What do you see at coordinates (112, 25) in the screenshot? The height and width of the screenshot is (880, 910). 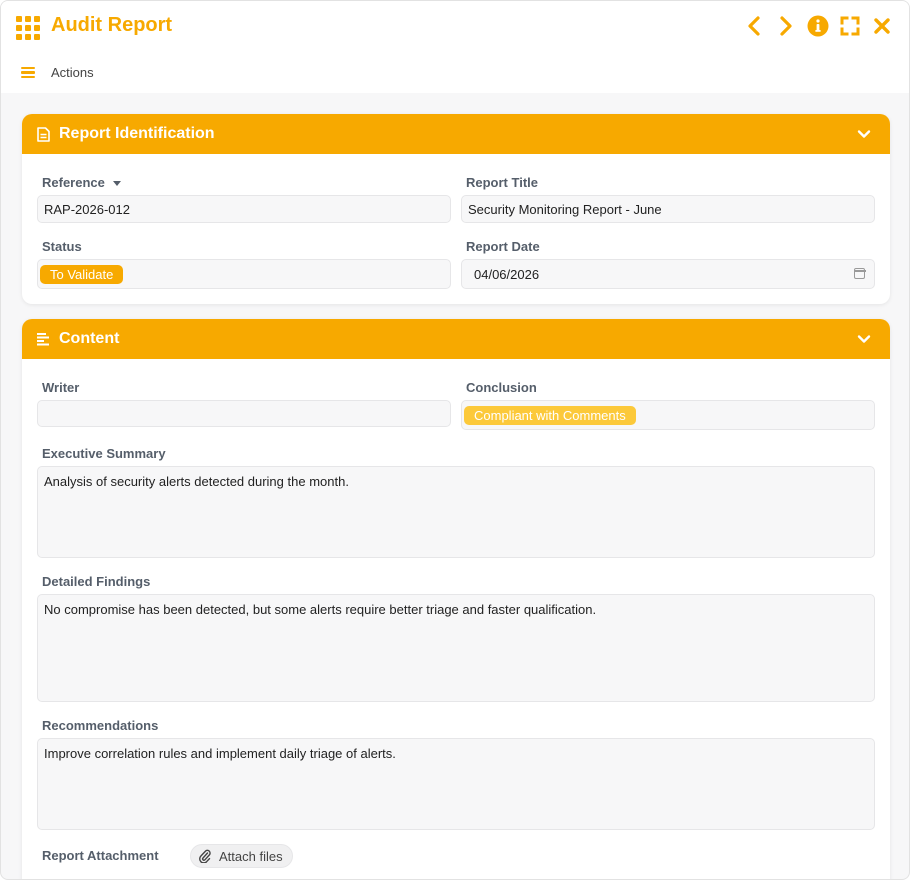 I see `app-title: Audit Report` at bounding box center [112, 25].